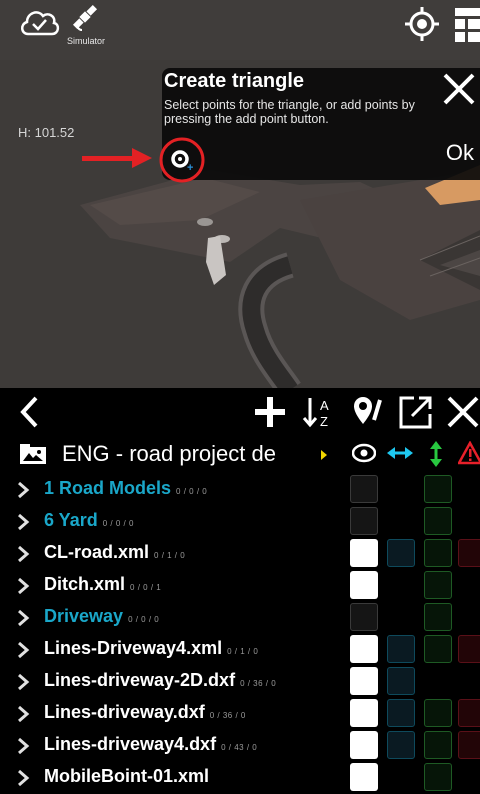 This screenshot has height=794, width=480. I want to click on item-name: 1 Road Models, so click(108, 488).